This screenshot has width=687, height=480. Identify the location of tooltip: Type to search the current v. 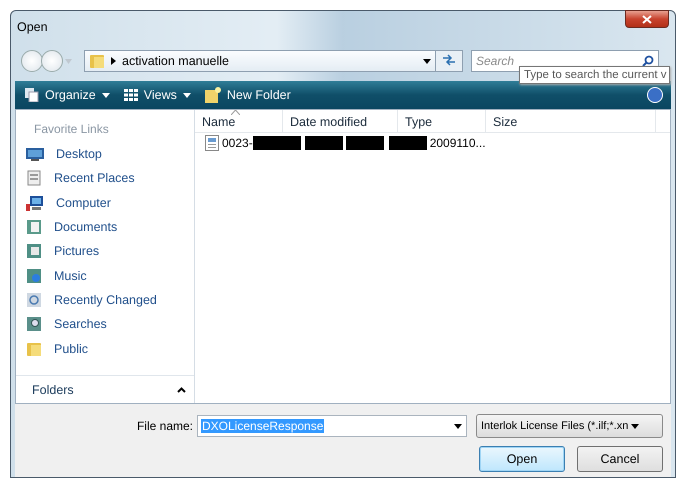
(594, 75).